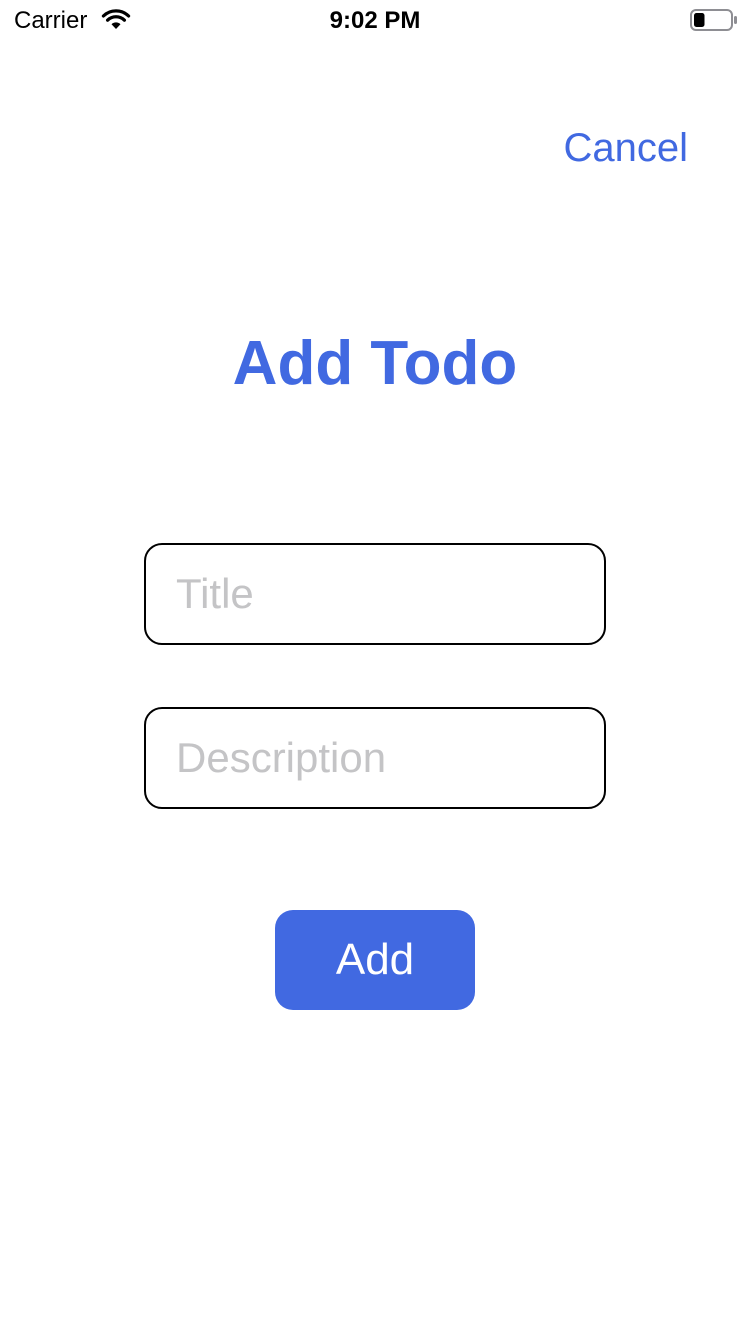  Describe the element at coordinates (375, 758) in the screenshot. I see `description-input` at that location.